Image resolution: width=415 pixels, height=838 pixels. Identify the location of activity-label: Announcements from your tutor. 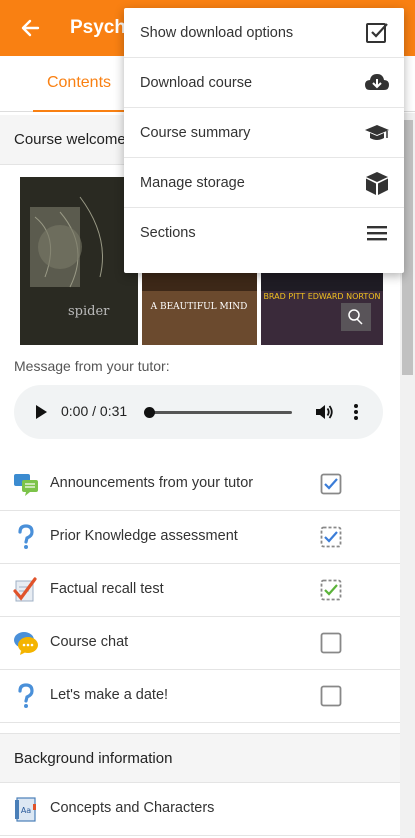
(152, 483).